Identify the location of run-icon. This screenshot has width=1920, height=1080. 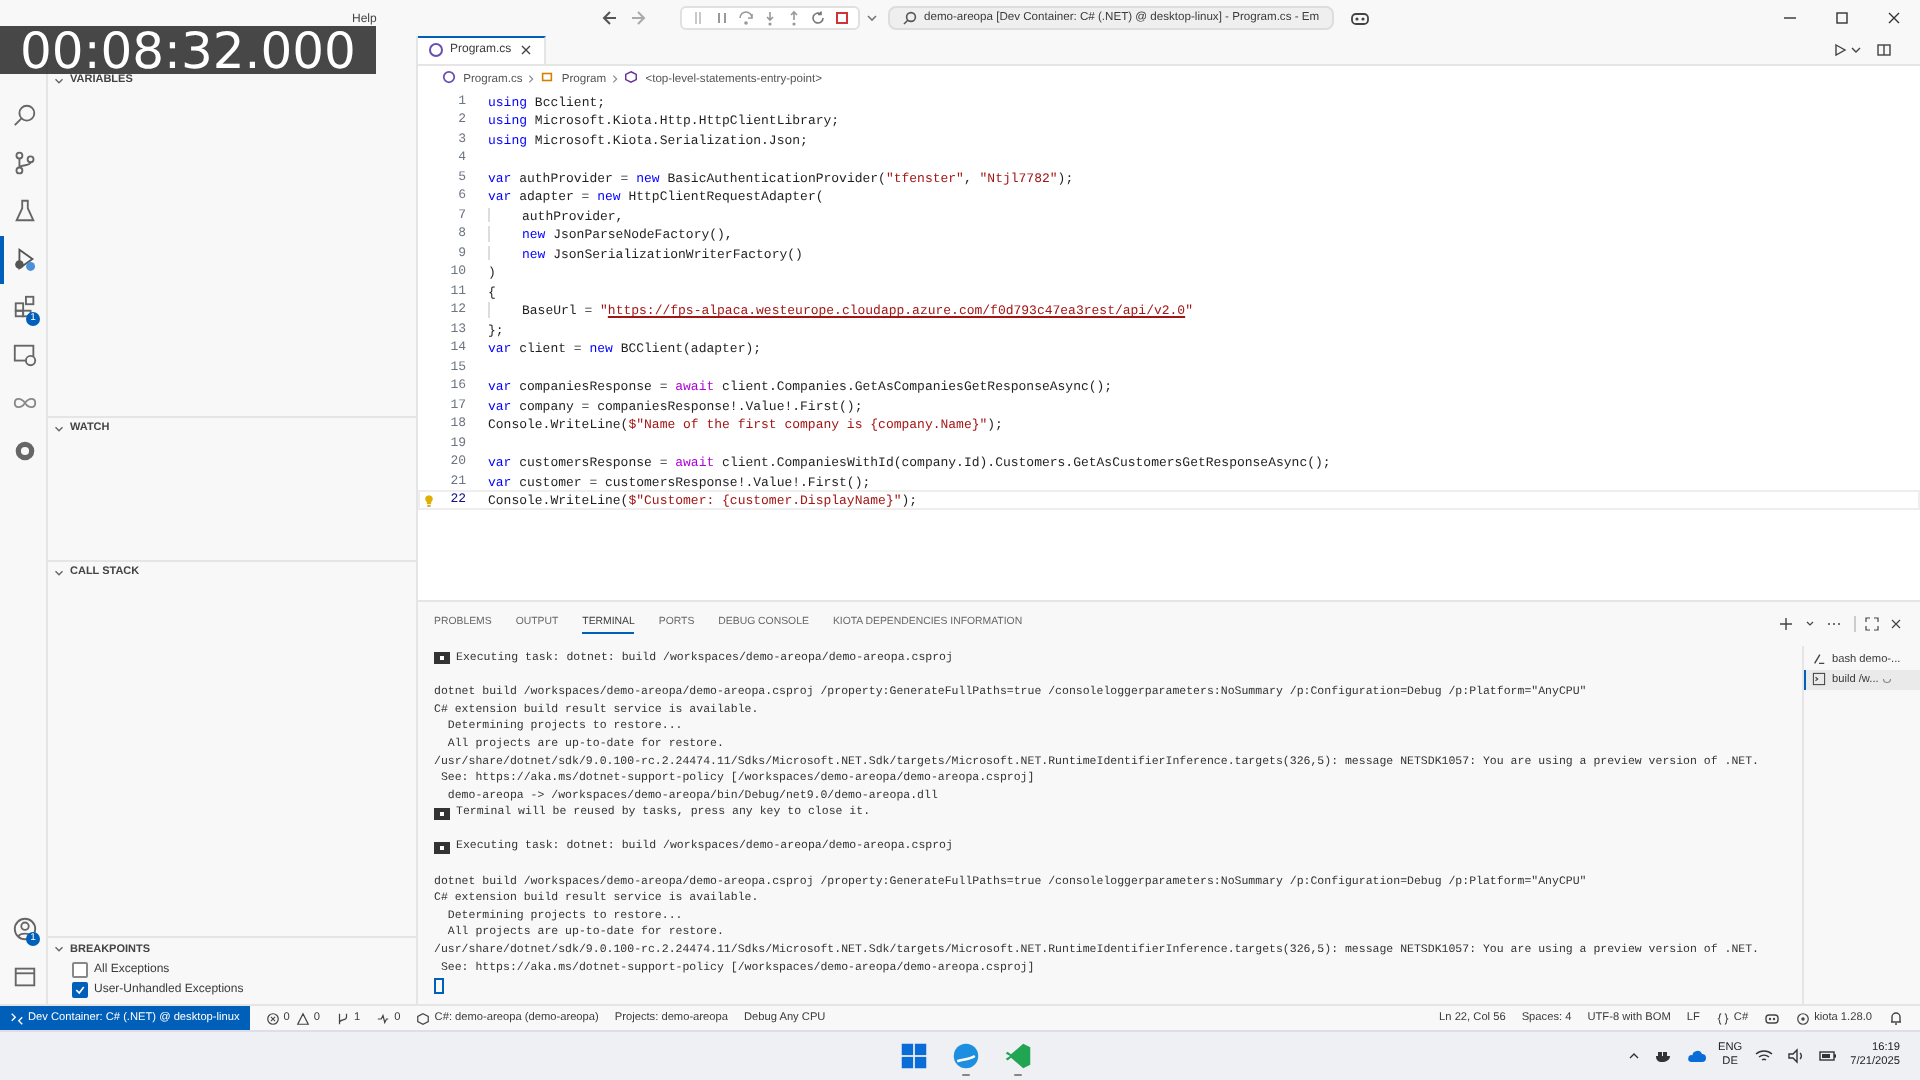
(1840, 49).